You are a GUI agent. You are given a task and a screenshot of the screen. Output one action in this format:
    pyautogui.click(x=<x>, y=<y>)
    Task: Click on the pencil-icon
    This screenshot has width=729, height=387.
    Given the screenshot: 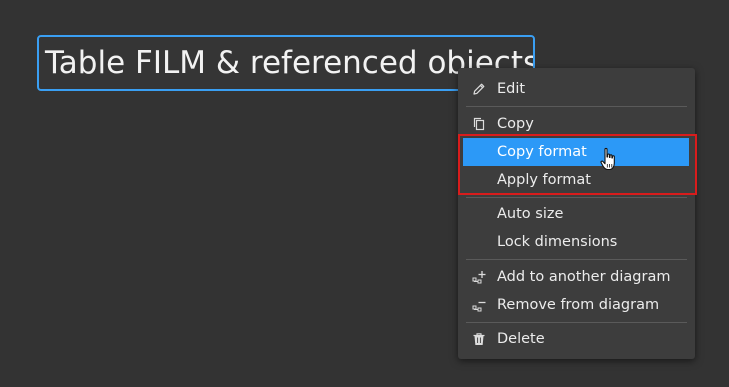 What is the action you would take?
    pyautogui.click(x=479, y=89)
    